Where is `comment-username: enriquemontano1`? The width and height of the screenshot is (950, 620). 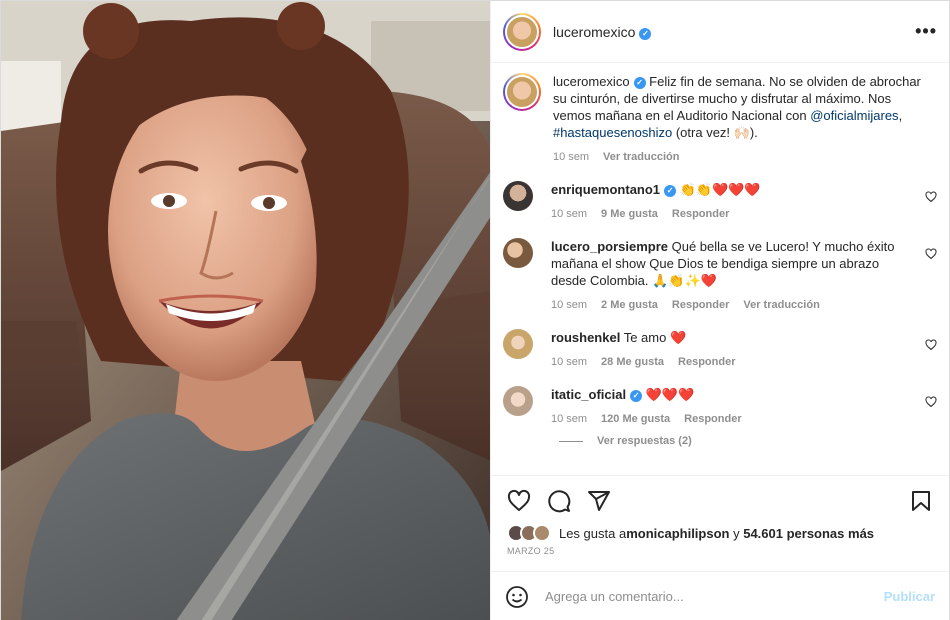
comment-username: enriquemontano1 is located at coordinates (605, 189).